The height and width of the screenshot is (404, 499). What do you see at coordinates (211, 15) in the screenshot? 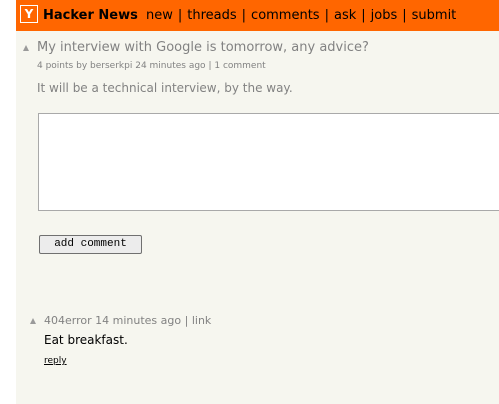
I see `nav-threads: threads` at bounding box center [211, 15].